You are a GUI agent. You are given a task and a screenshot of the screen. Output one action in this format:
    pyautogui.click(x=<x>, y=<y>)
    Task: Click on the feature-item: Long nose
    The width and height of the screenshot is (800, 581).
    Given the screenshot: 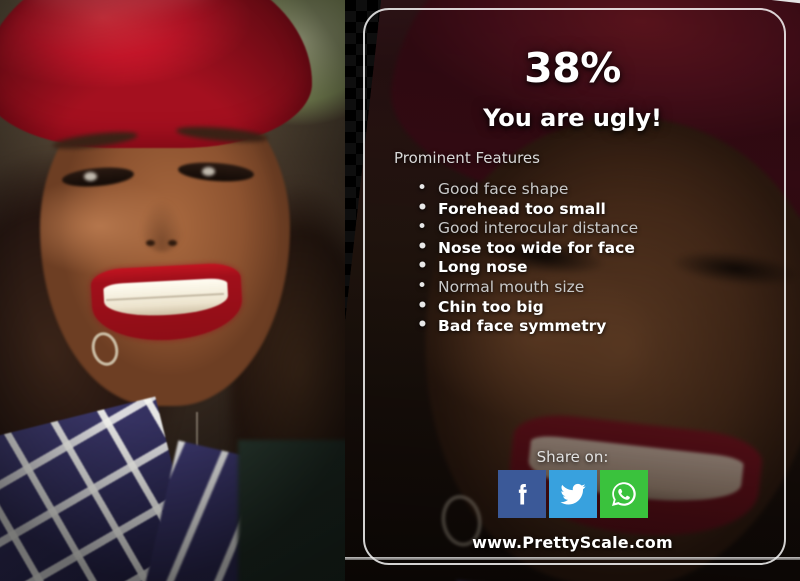 What is the action you would take?
    pyautogui.click(x=524, y=267)
    